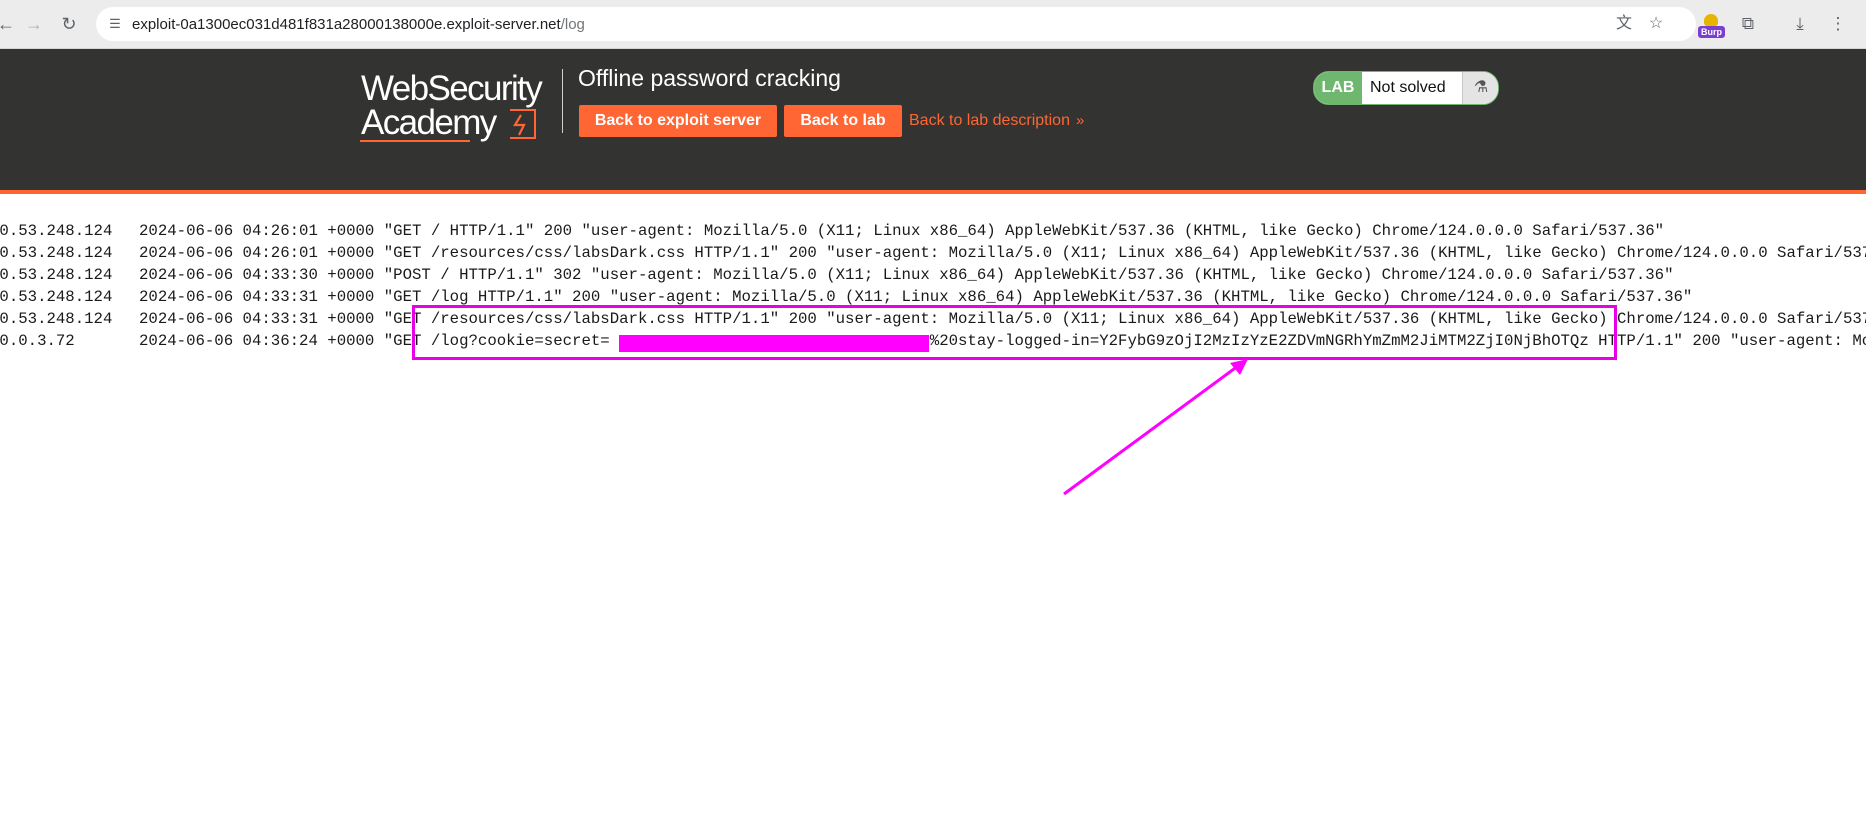 The image size is (1866, 827). What do you see at coordinates (1155, 427) in the screenshot?
I see `annotation-arrow` at bounding box center [1155, 427].